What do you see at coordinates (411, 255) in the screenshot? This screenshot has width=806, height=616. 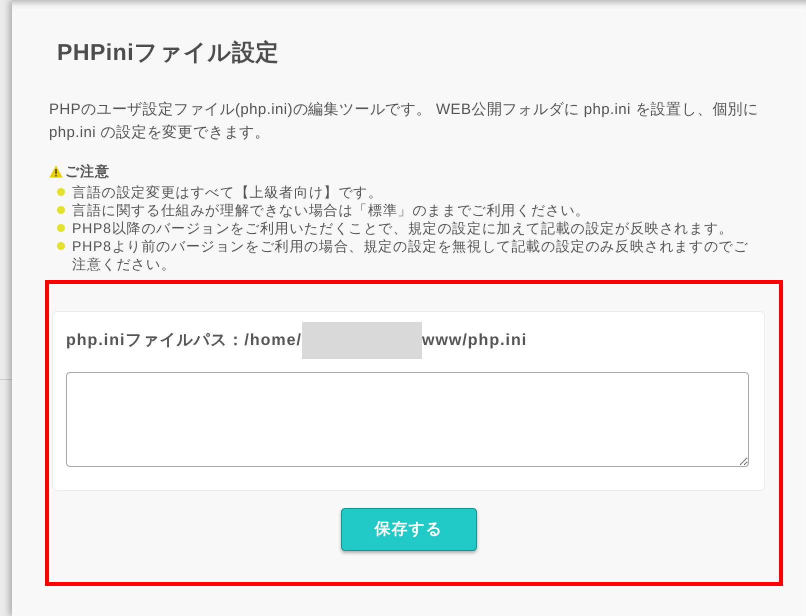 I see `notice-item: PHP8より前のバージョンをご利用の場合、規定の設定を無視して記載の設定のみ反映されますのでご注意ください。` at bounding box center [411, 255].